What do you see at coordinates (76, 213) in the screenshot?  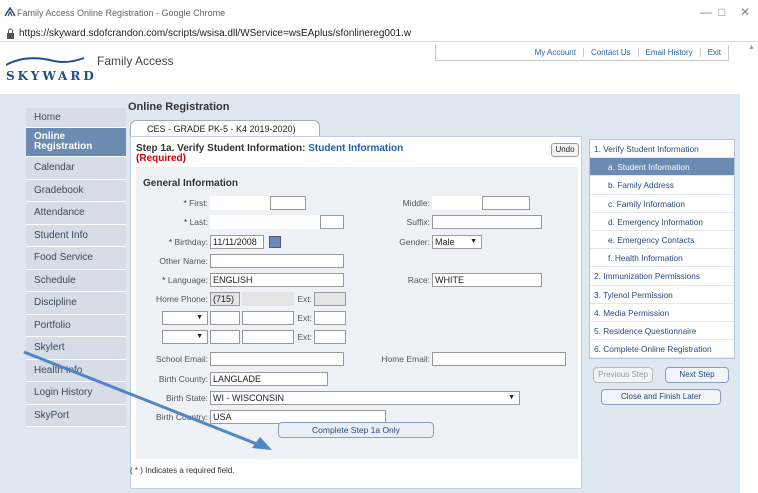 I see `nav-attendance: Attendance` at bounding box center [76, 213].